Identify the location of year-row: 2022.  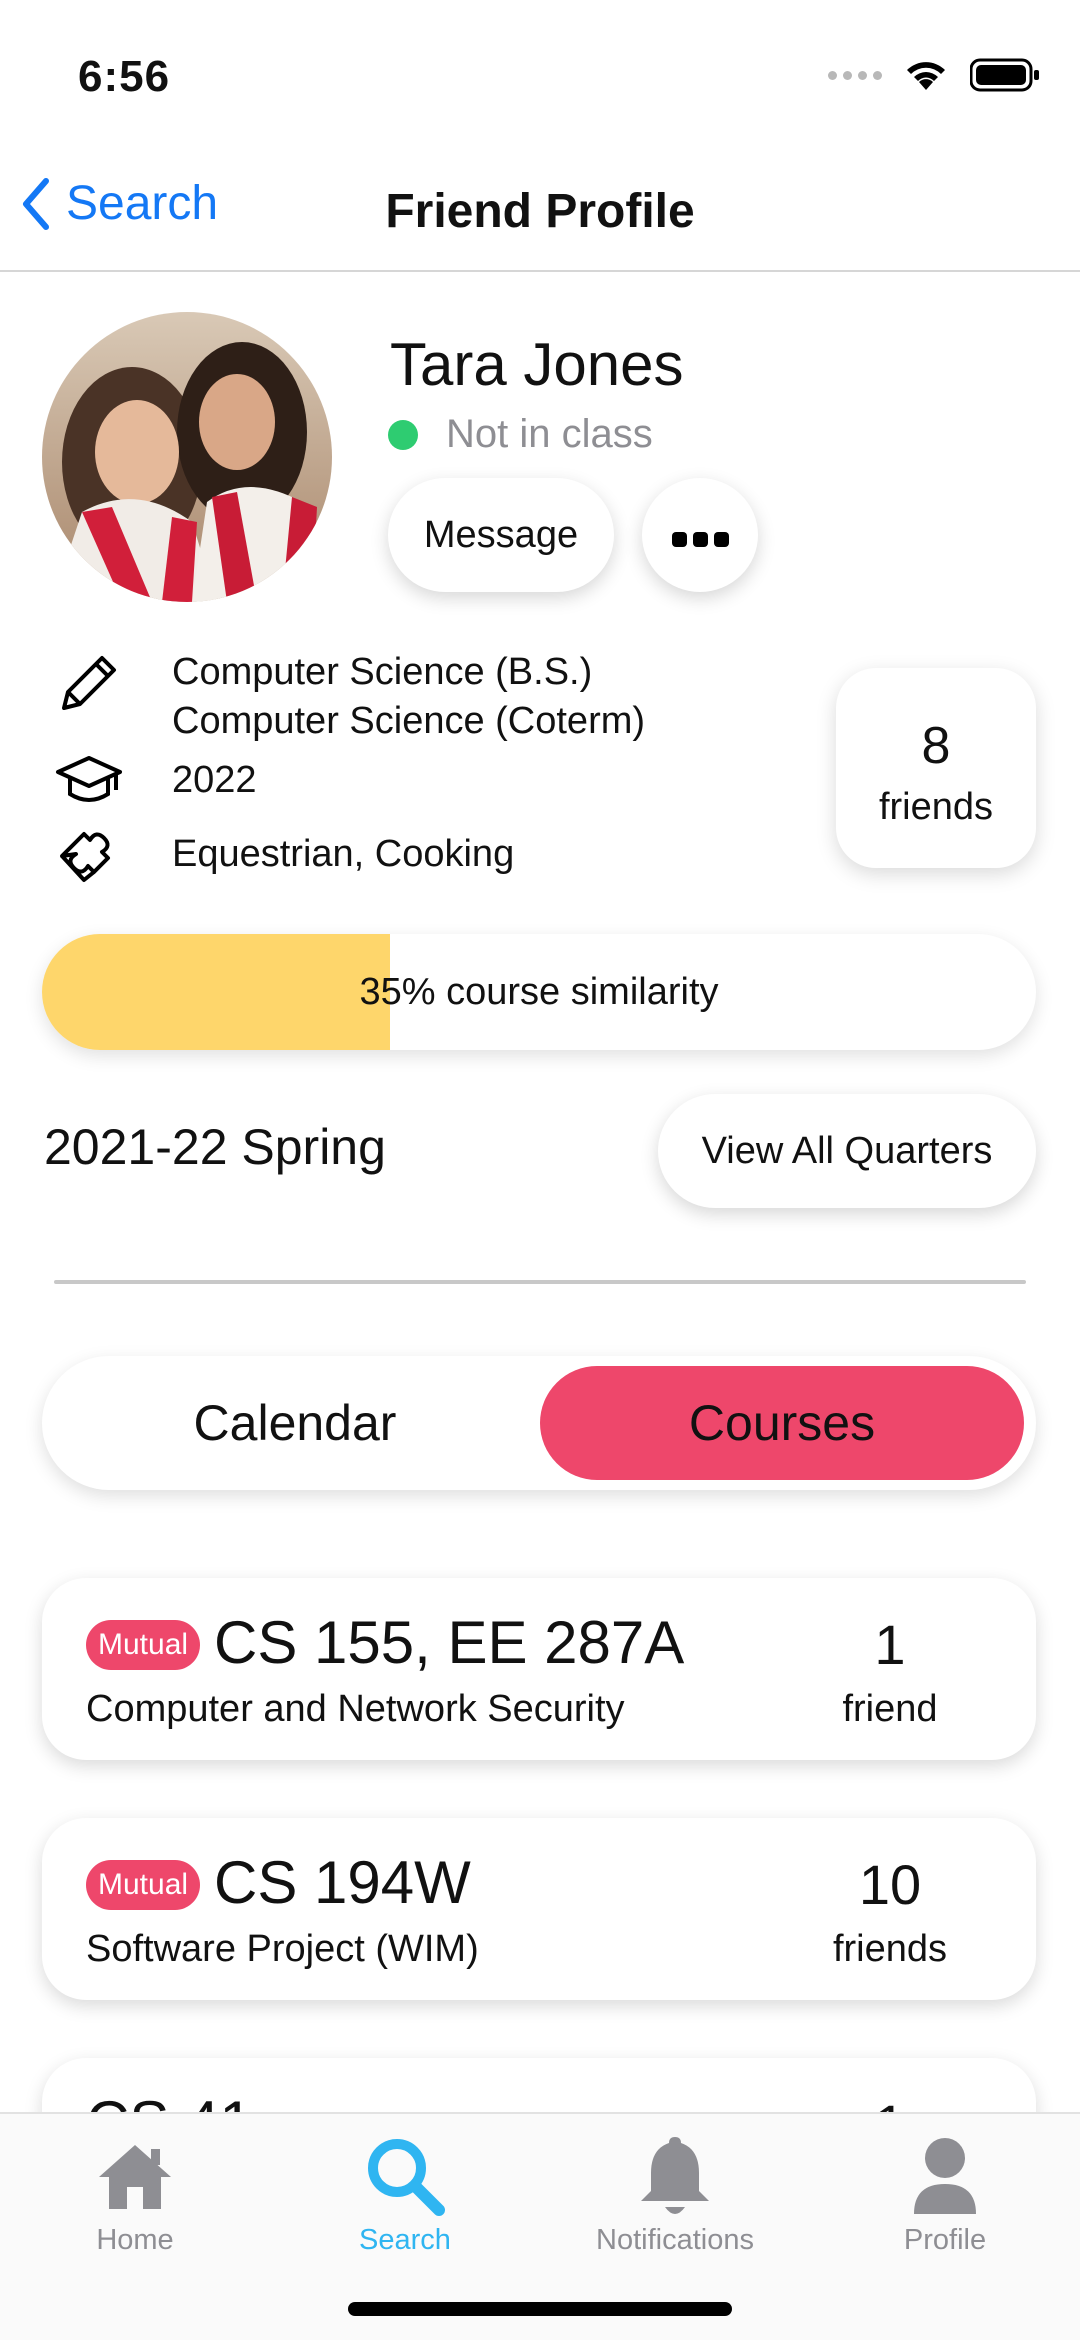
(155, 781).